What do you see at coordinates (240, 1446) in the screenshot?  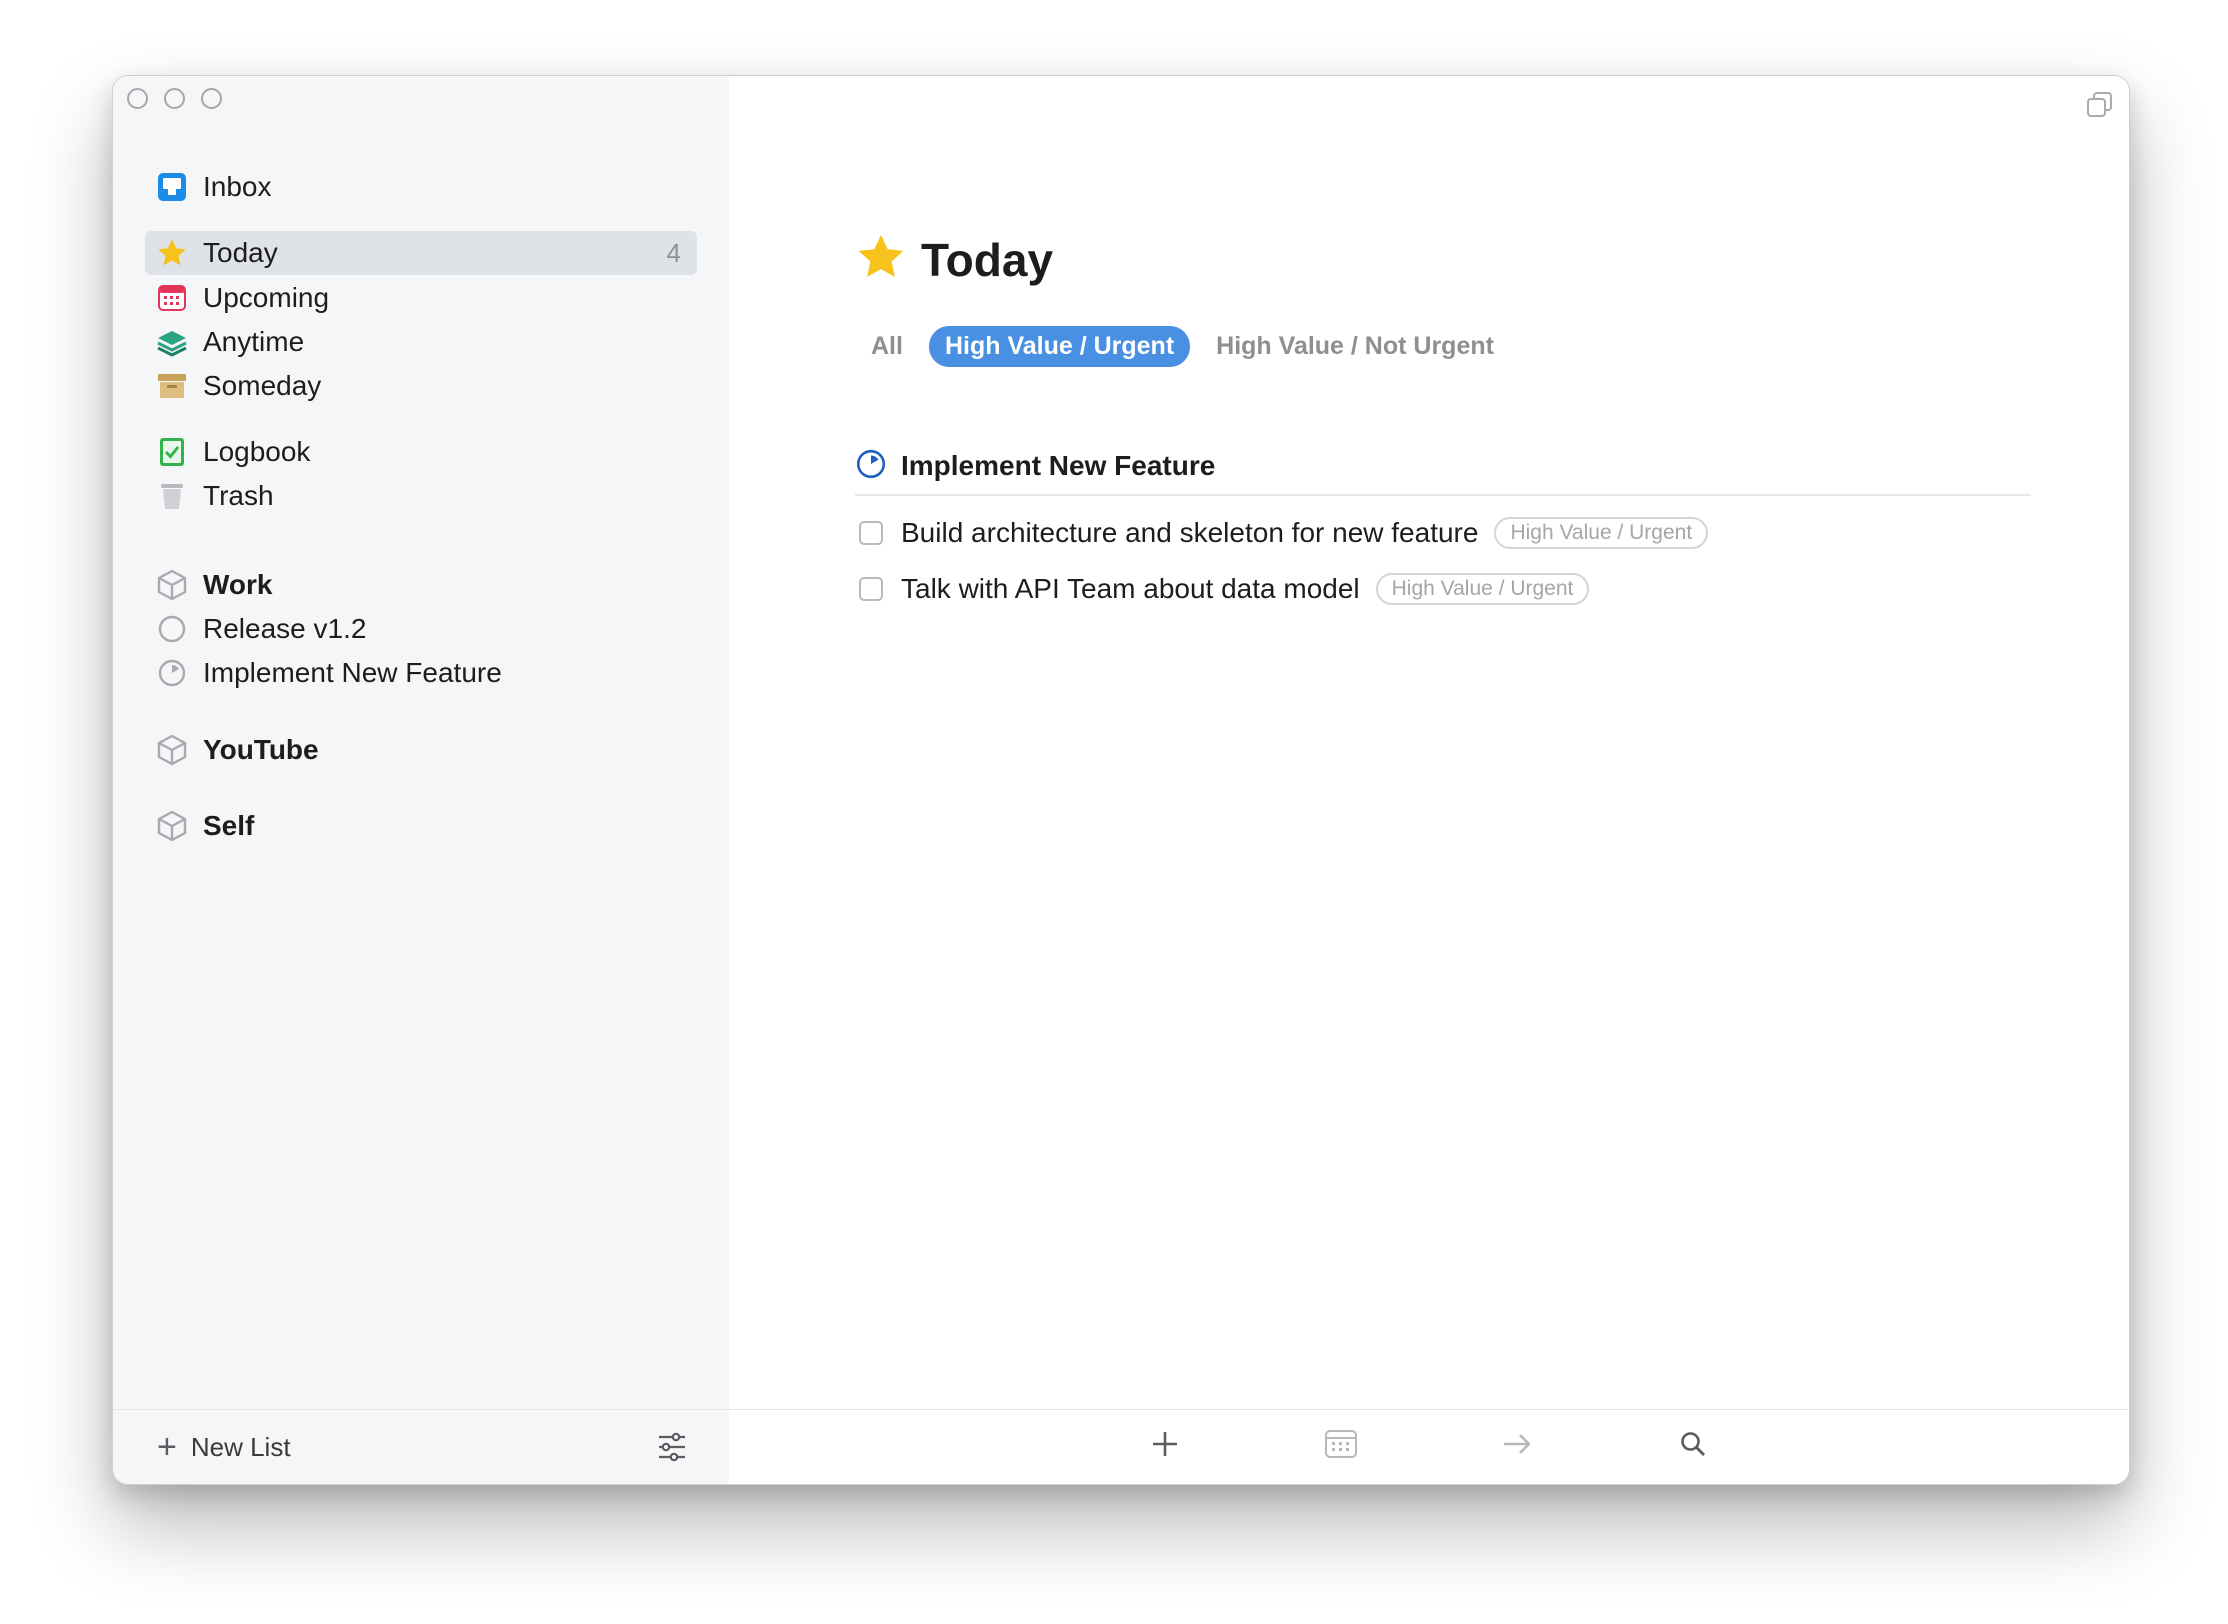 I see `new-list-label: New List` at bounding box center [240, 1446].